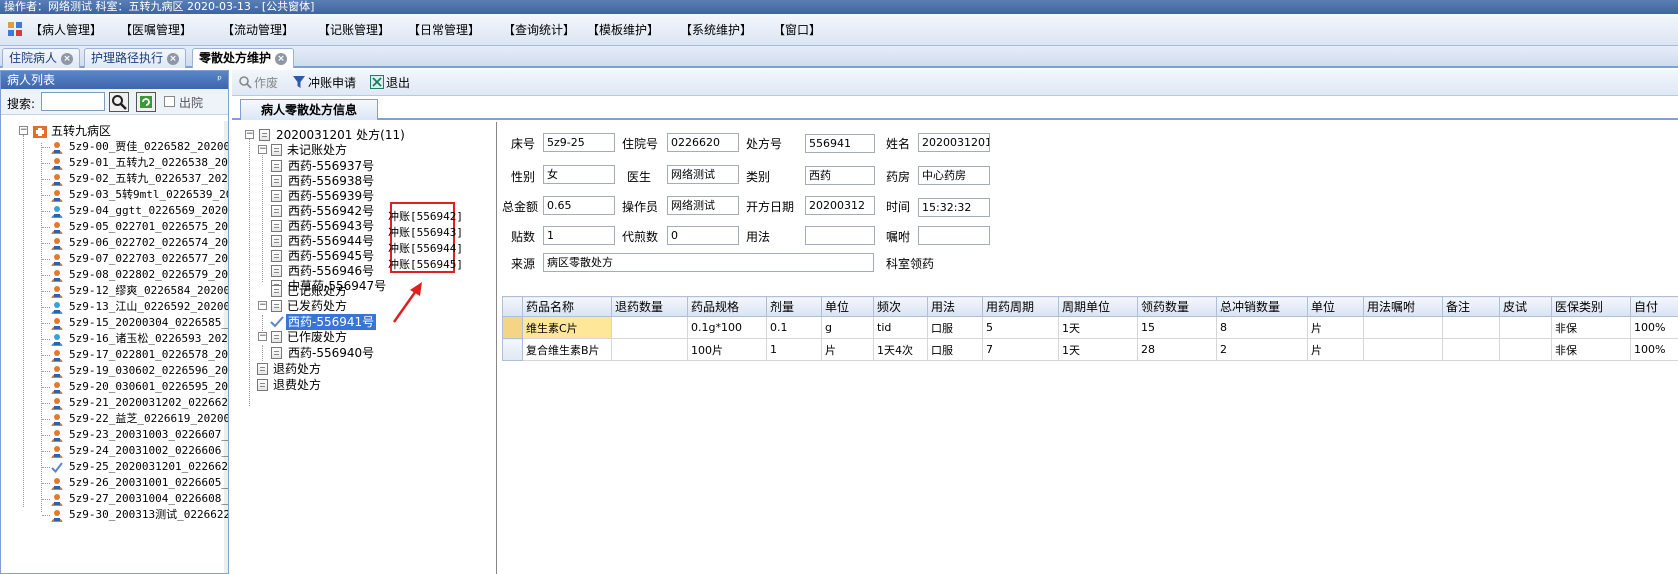  I want to click on column-header: 领药数量, so click(1177, 306).